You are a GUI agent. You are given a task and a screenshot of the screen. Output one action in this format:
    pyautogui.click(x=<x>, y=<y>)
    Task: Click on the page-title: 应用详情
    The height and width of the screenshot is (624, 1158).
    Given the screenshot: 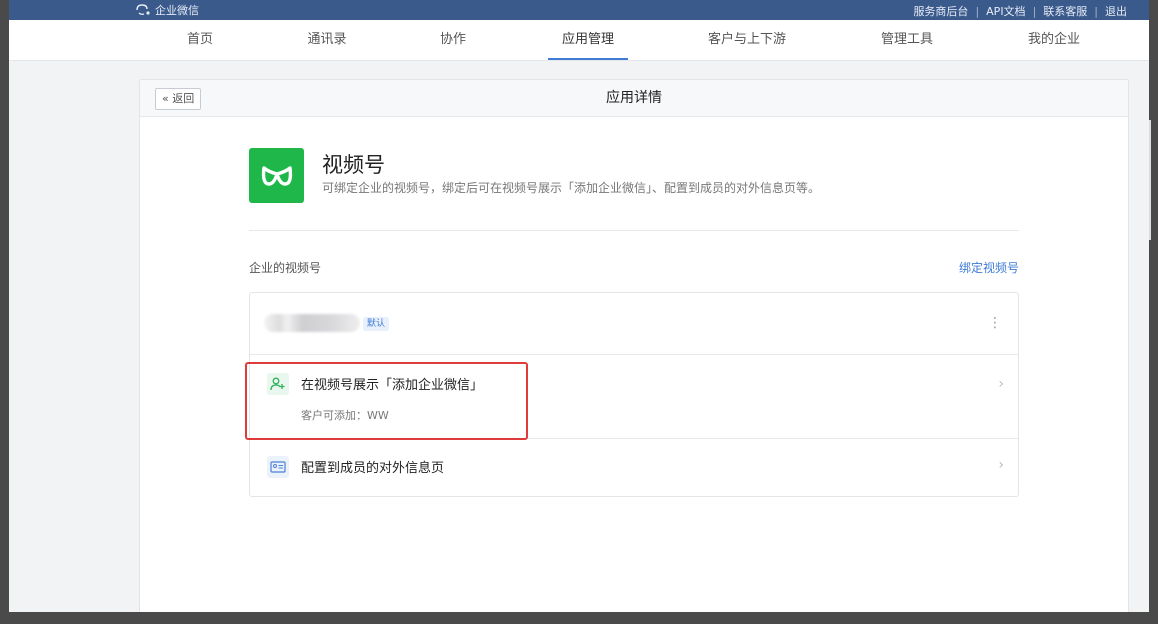 What is the action you would take?
    pyautogui.click(x=634, y=98)
    